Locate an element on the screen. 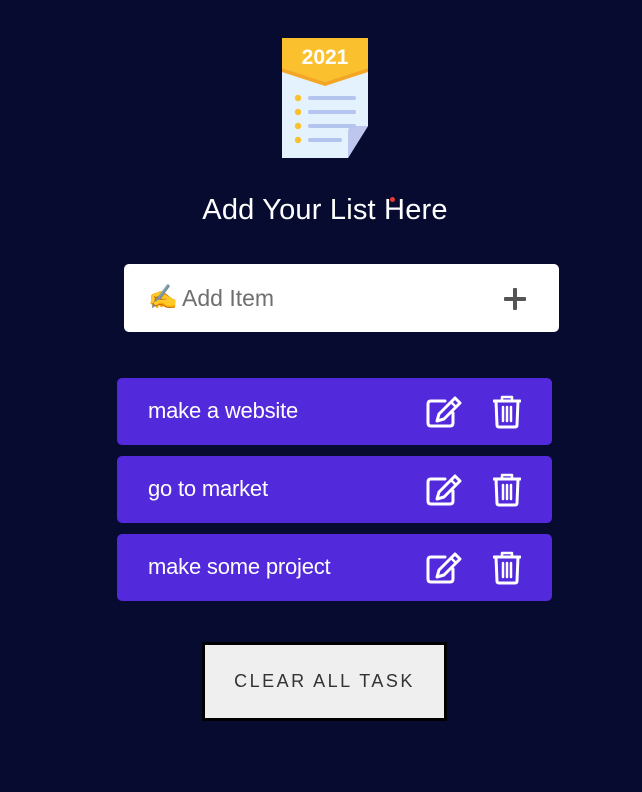 The height and width of the screenshot is (792, 642). clear-all-button: CLEAR ALL TASK is located at coordinates (324, 681).